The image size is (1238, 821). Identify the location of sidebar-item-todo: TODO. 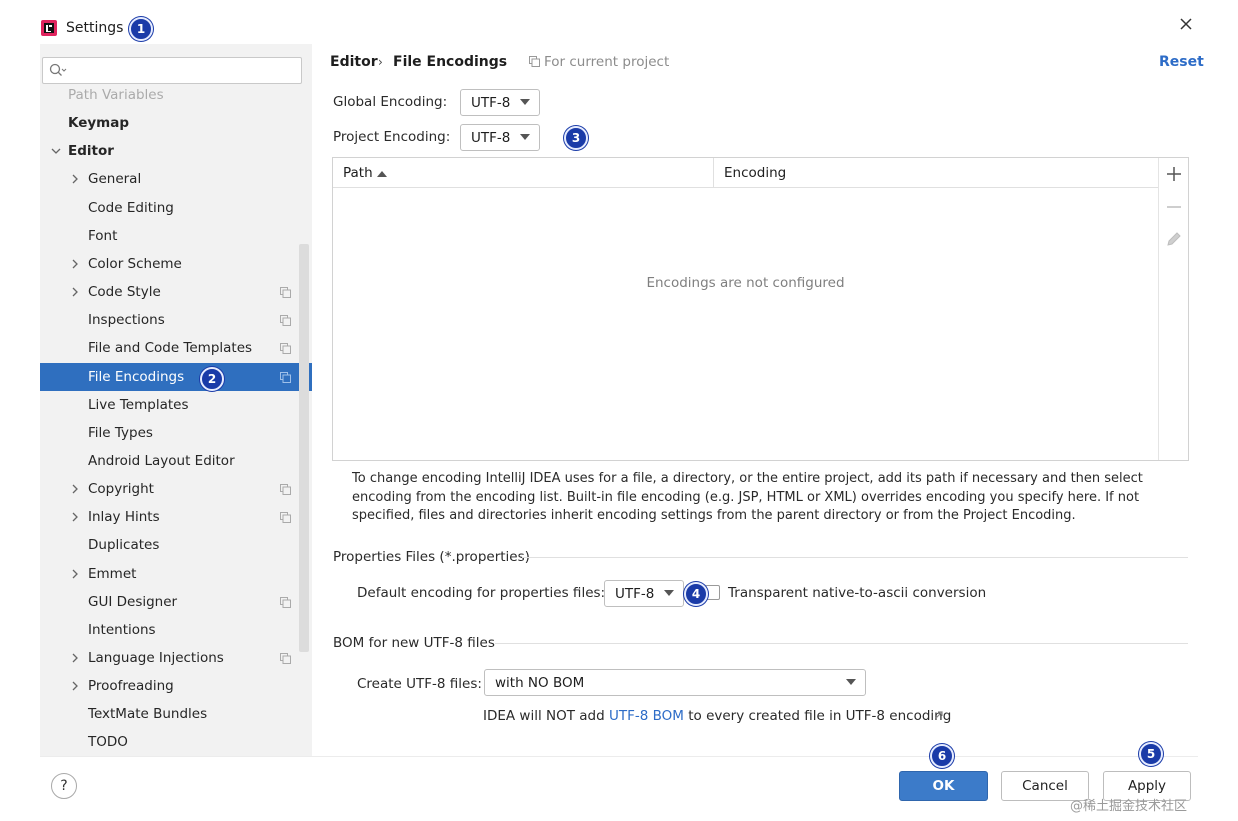
(176, 742).